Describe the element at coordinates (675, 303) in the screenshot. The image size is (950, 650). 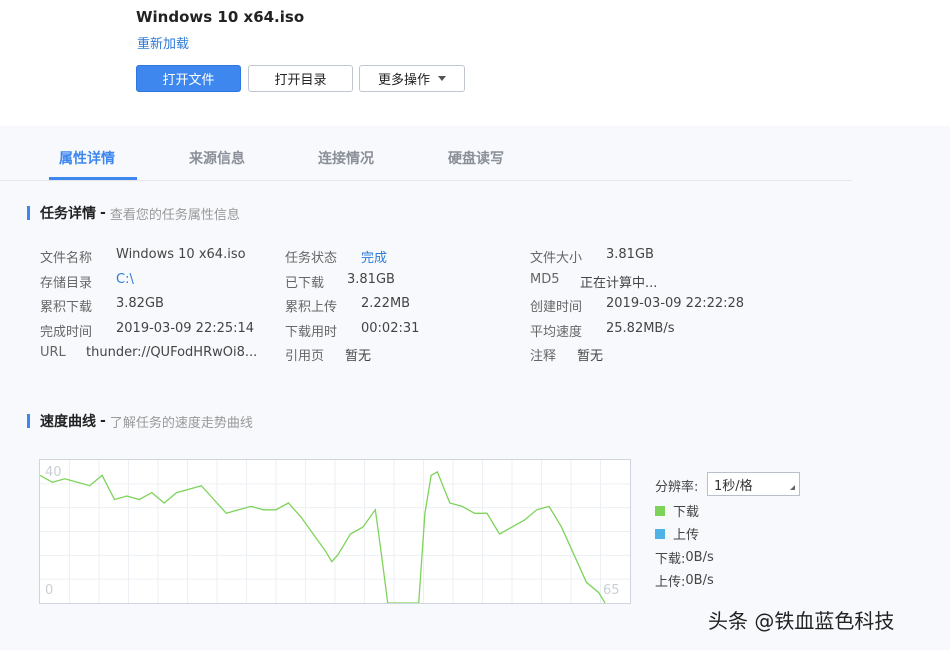
I see `info-value: 2019-03-09 22:22:28` at that location.